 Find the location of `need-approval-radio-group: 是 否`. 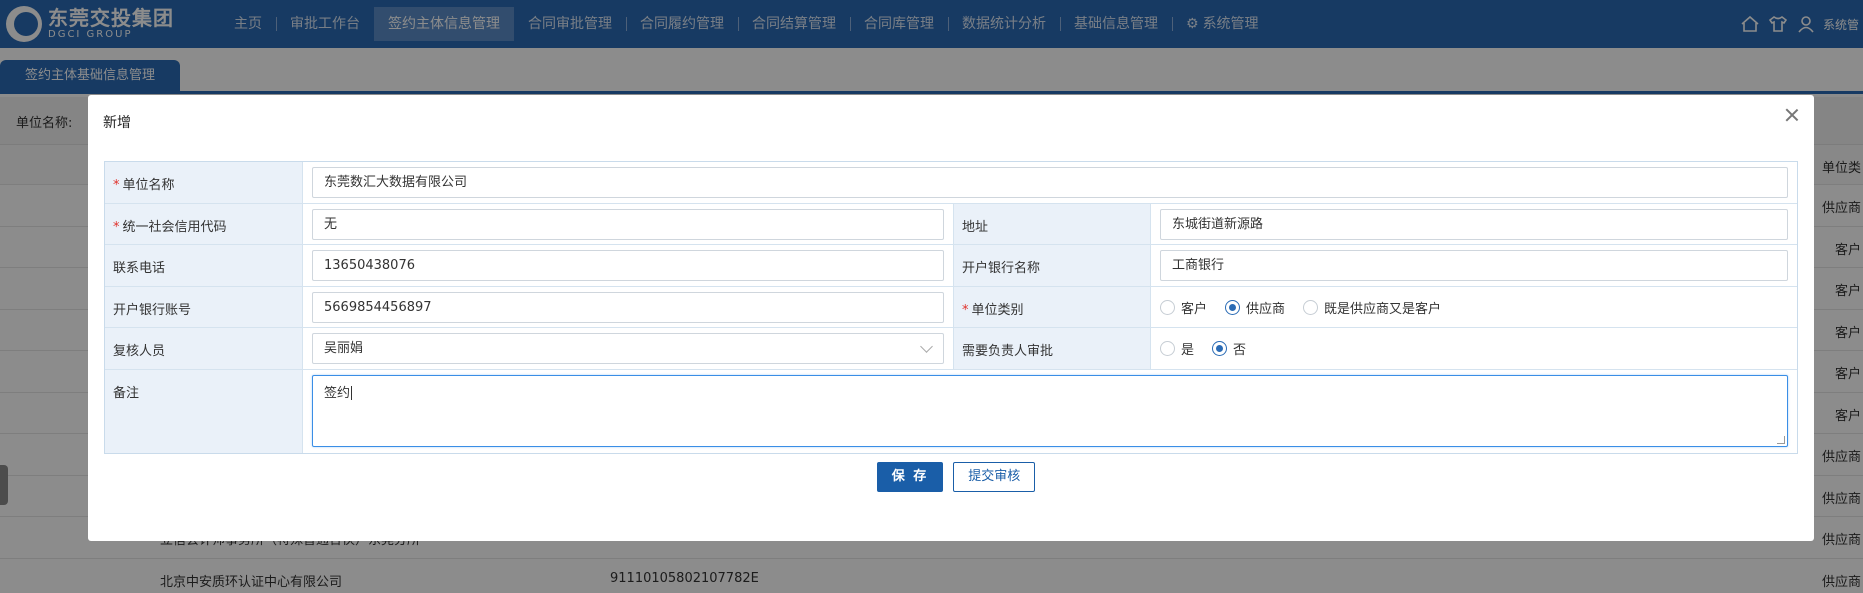

need-approval-radio-group: 是 否 is located at coordinates (1474, 348).